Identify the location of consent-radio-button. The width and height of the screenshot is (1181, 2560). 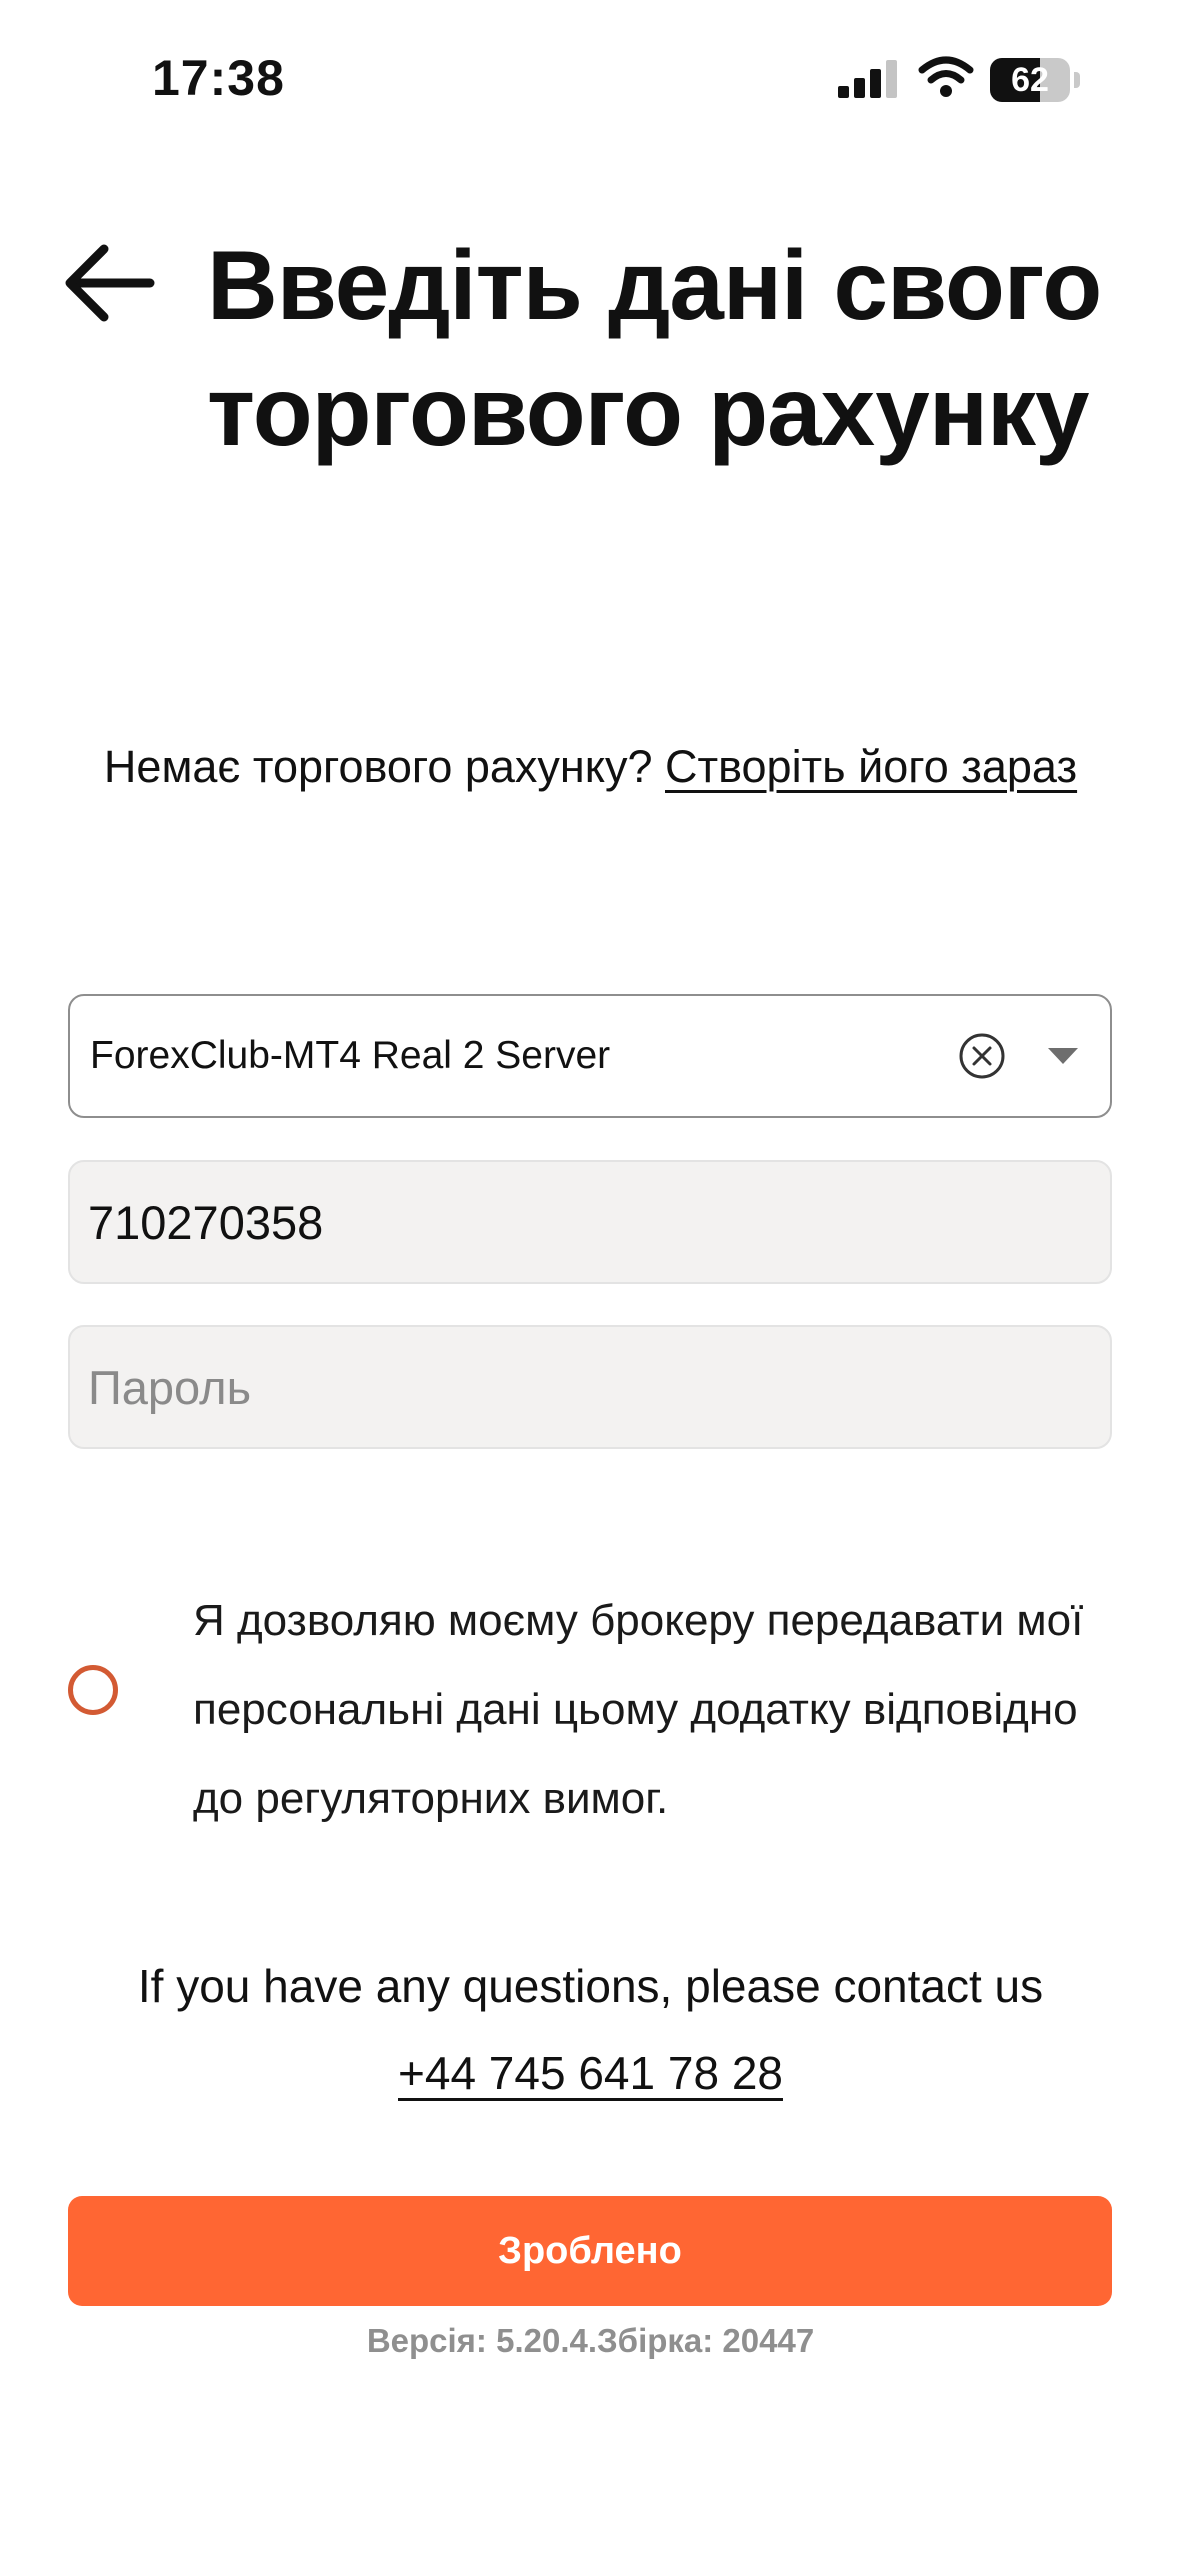
(93, 1690).